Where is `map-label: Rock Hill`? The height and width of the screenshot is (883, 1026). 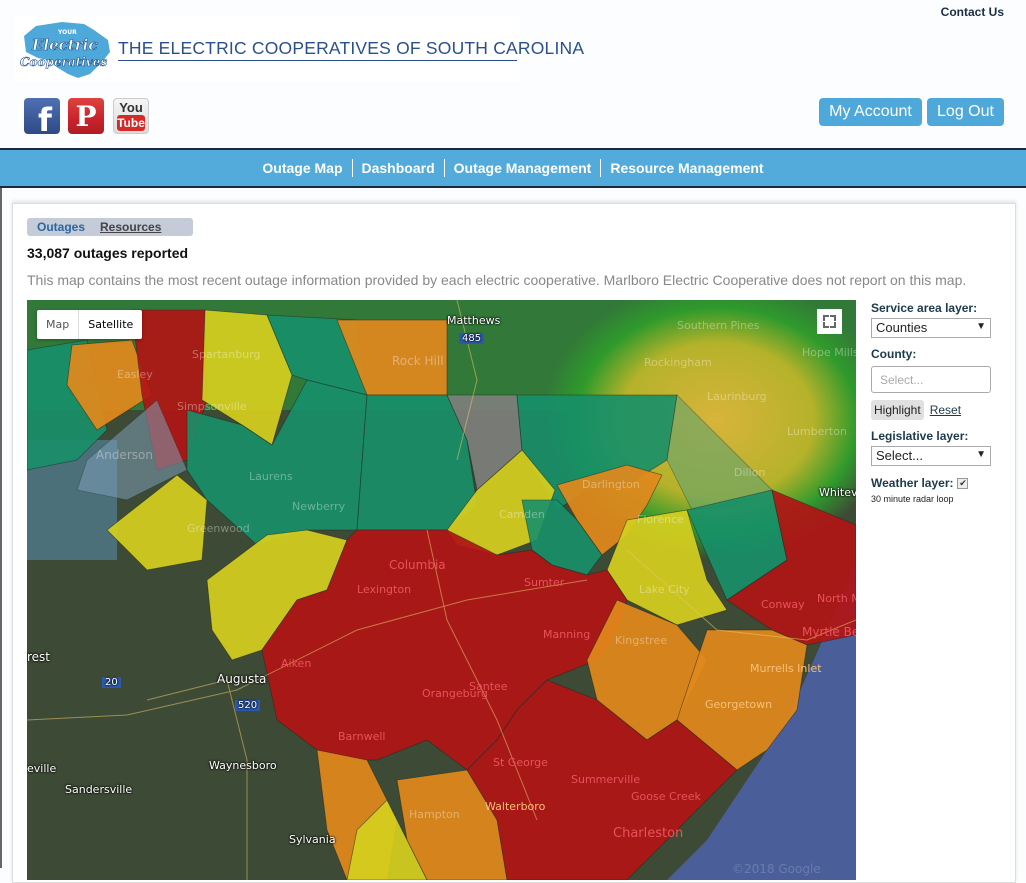 map-label: Rock Hill is located at coordinates (418, 361).